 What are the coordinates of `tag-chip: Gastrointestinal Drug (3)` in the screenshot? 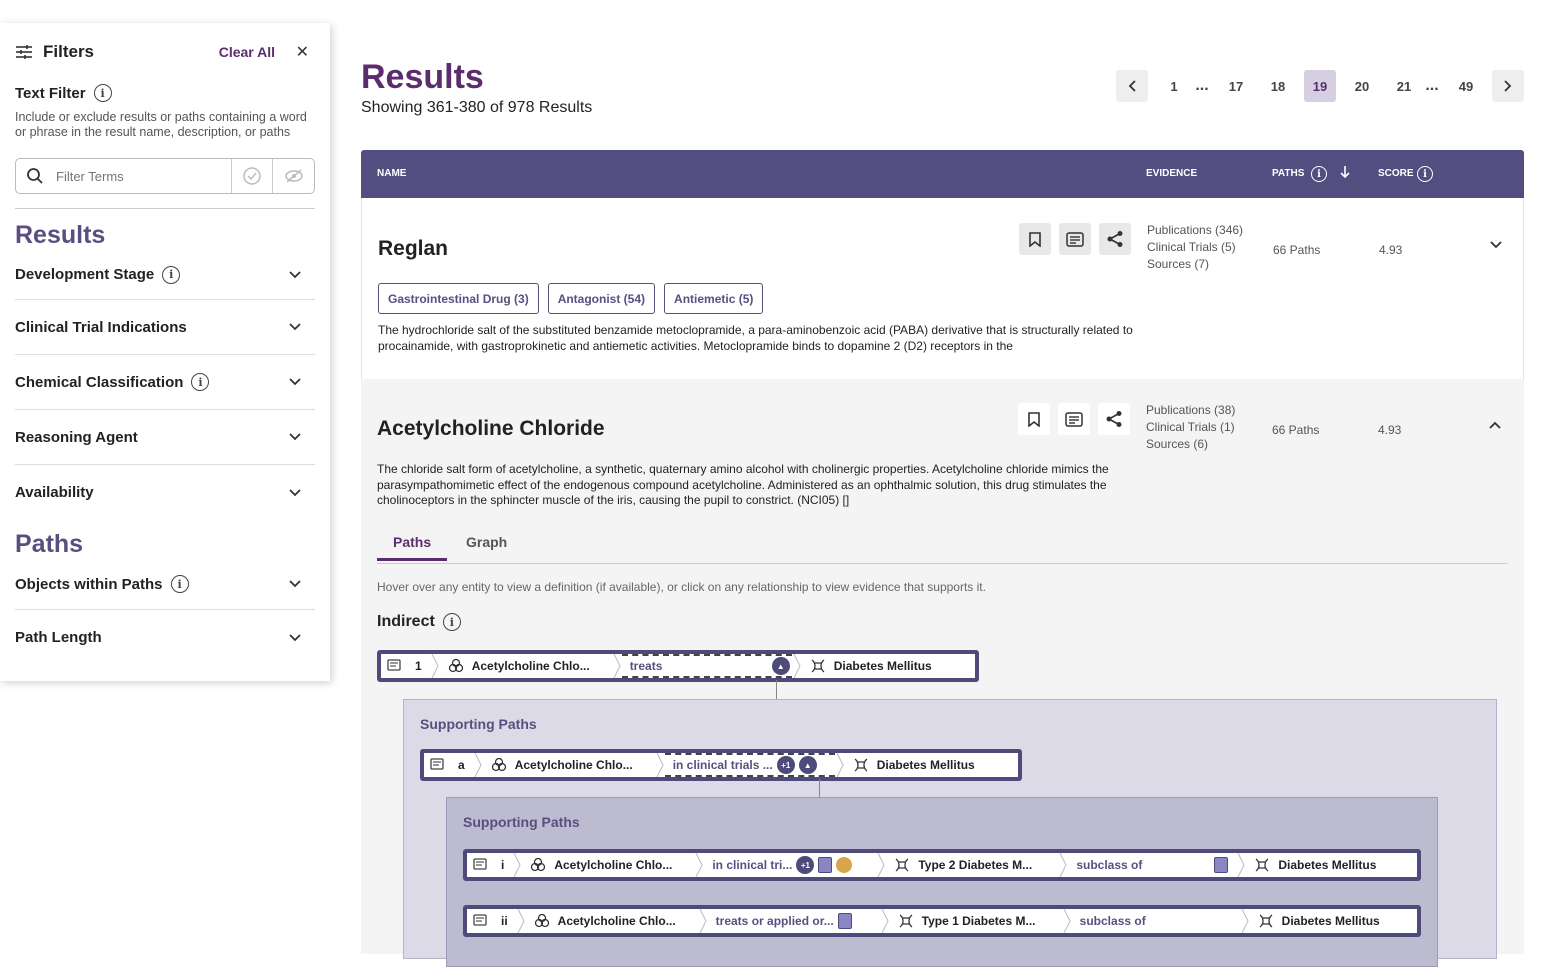 It's located at (458, 298).